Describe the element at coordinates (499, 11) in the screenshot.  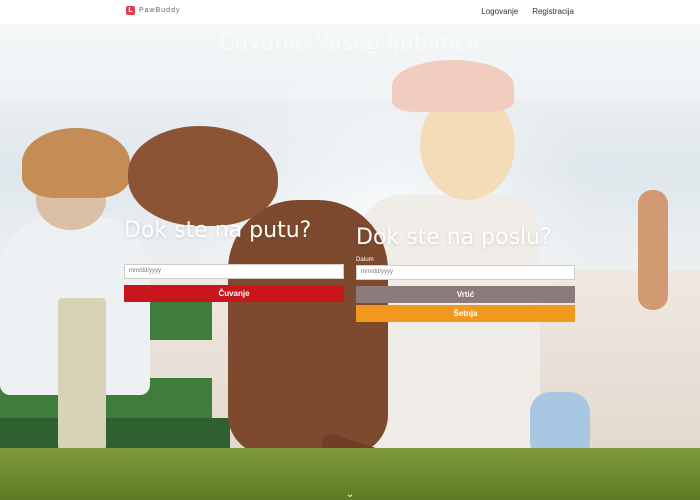
I see `nav-link-login: Logovanje` at that location.